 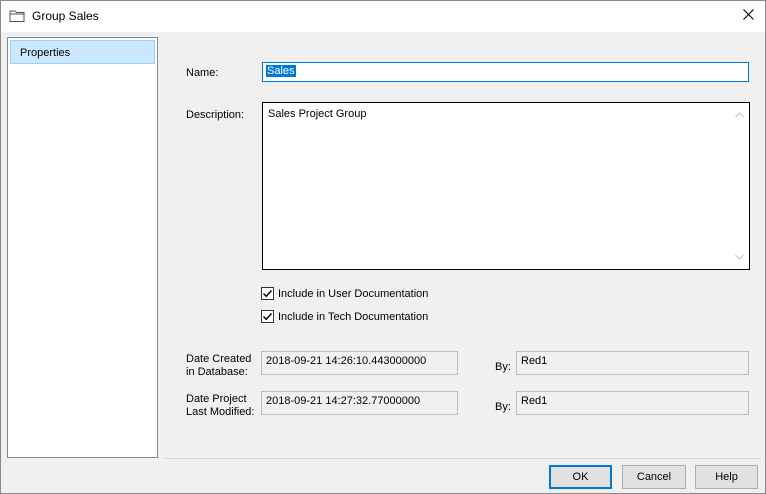 I want to click on title-bar: Group Sales, so click(x=383, y=16).